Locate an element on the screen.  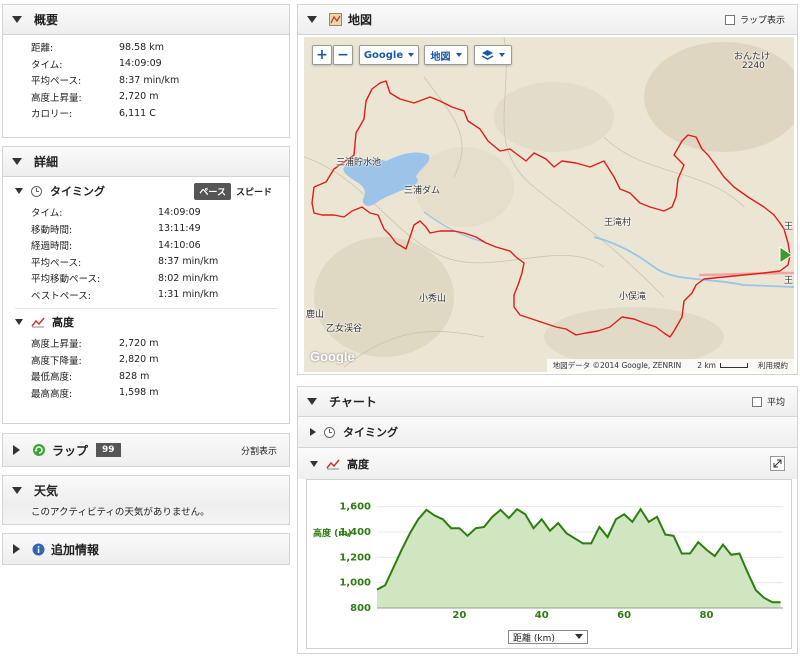
stat-label: 最高高度: is located at coordinates (52, 394).